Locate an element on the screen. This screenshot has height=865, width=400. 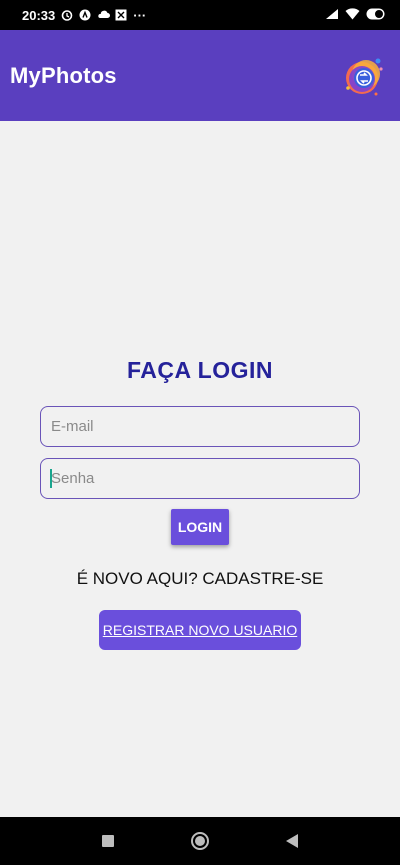
navigation-bar is located at coordinates (200, 841).